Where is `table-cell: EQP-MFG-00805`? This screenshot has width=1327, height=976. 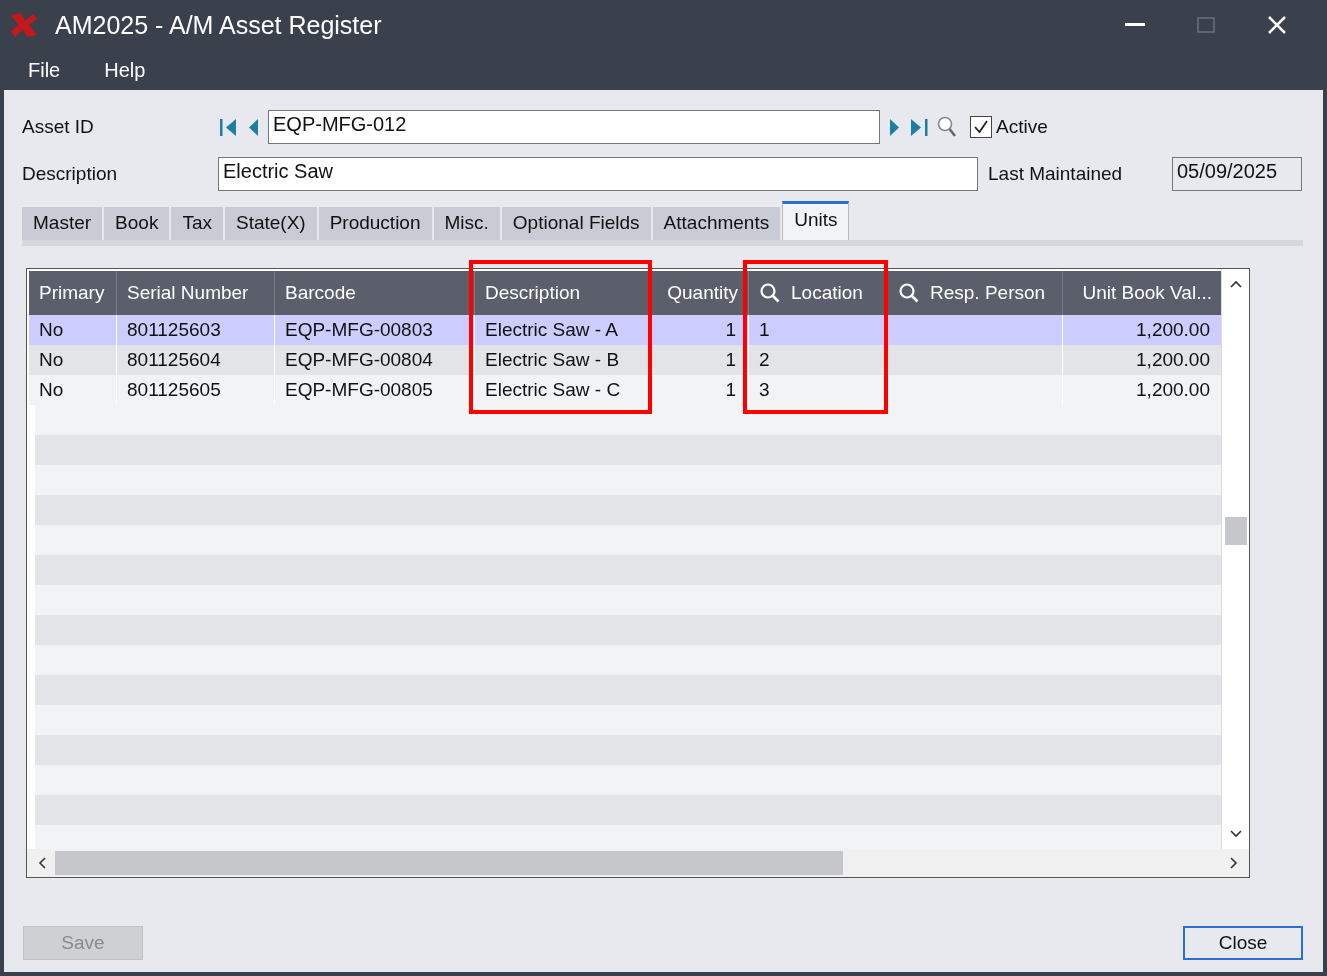 table-cell: EQP-MFG-00805 is located at coordinates (359, 390).